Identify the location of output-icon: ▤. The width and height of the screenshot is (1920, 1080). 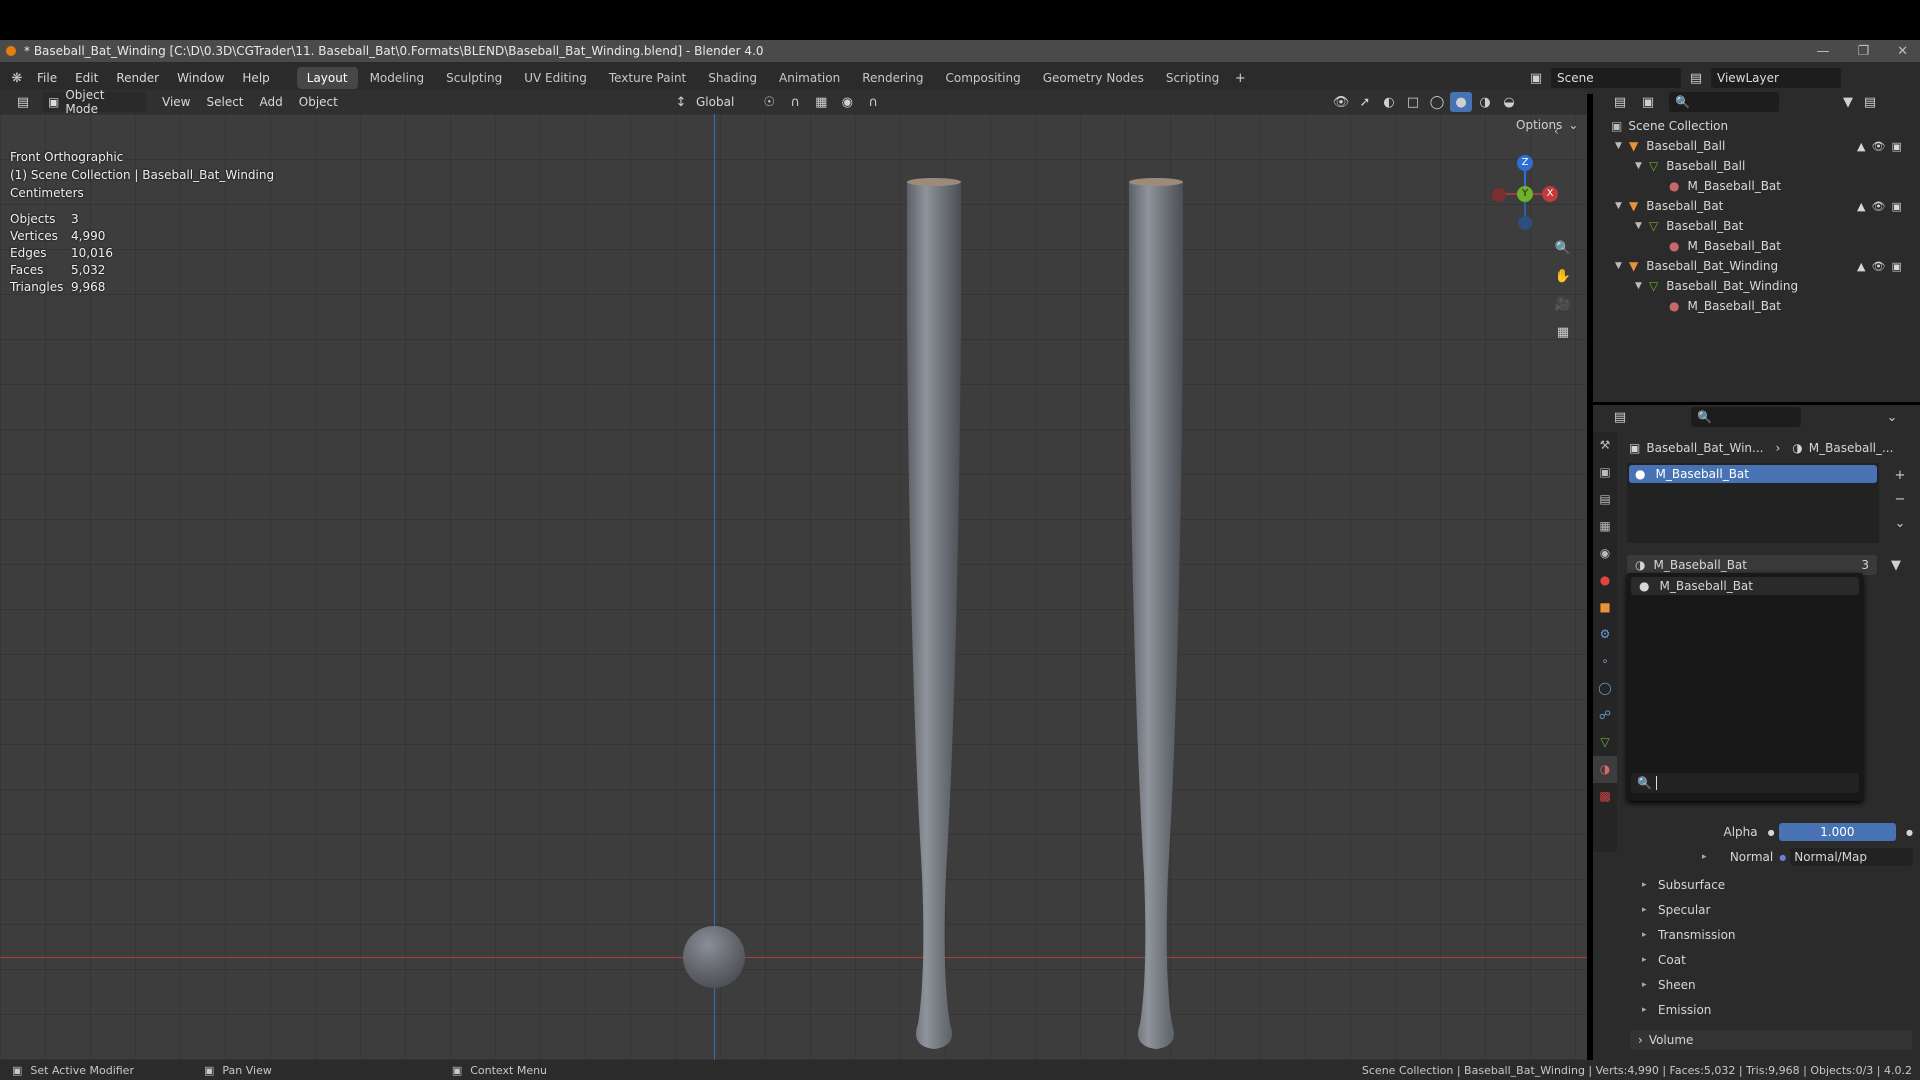
(1605, 499).